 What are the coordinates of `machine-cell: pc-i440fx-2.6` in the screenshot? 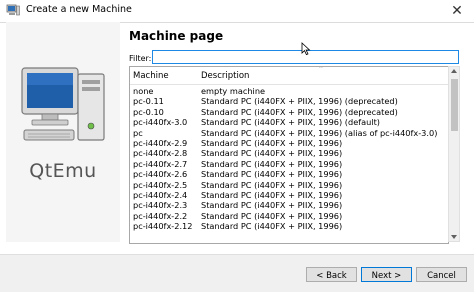 It's located at (160, 174).